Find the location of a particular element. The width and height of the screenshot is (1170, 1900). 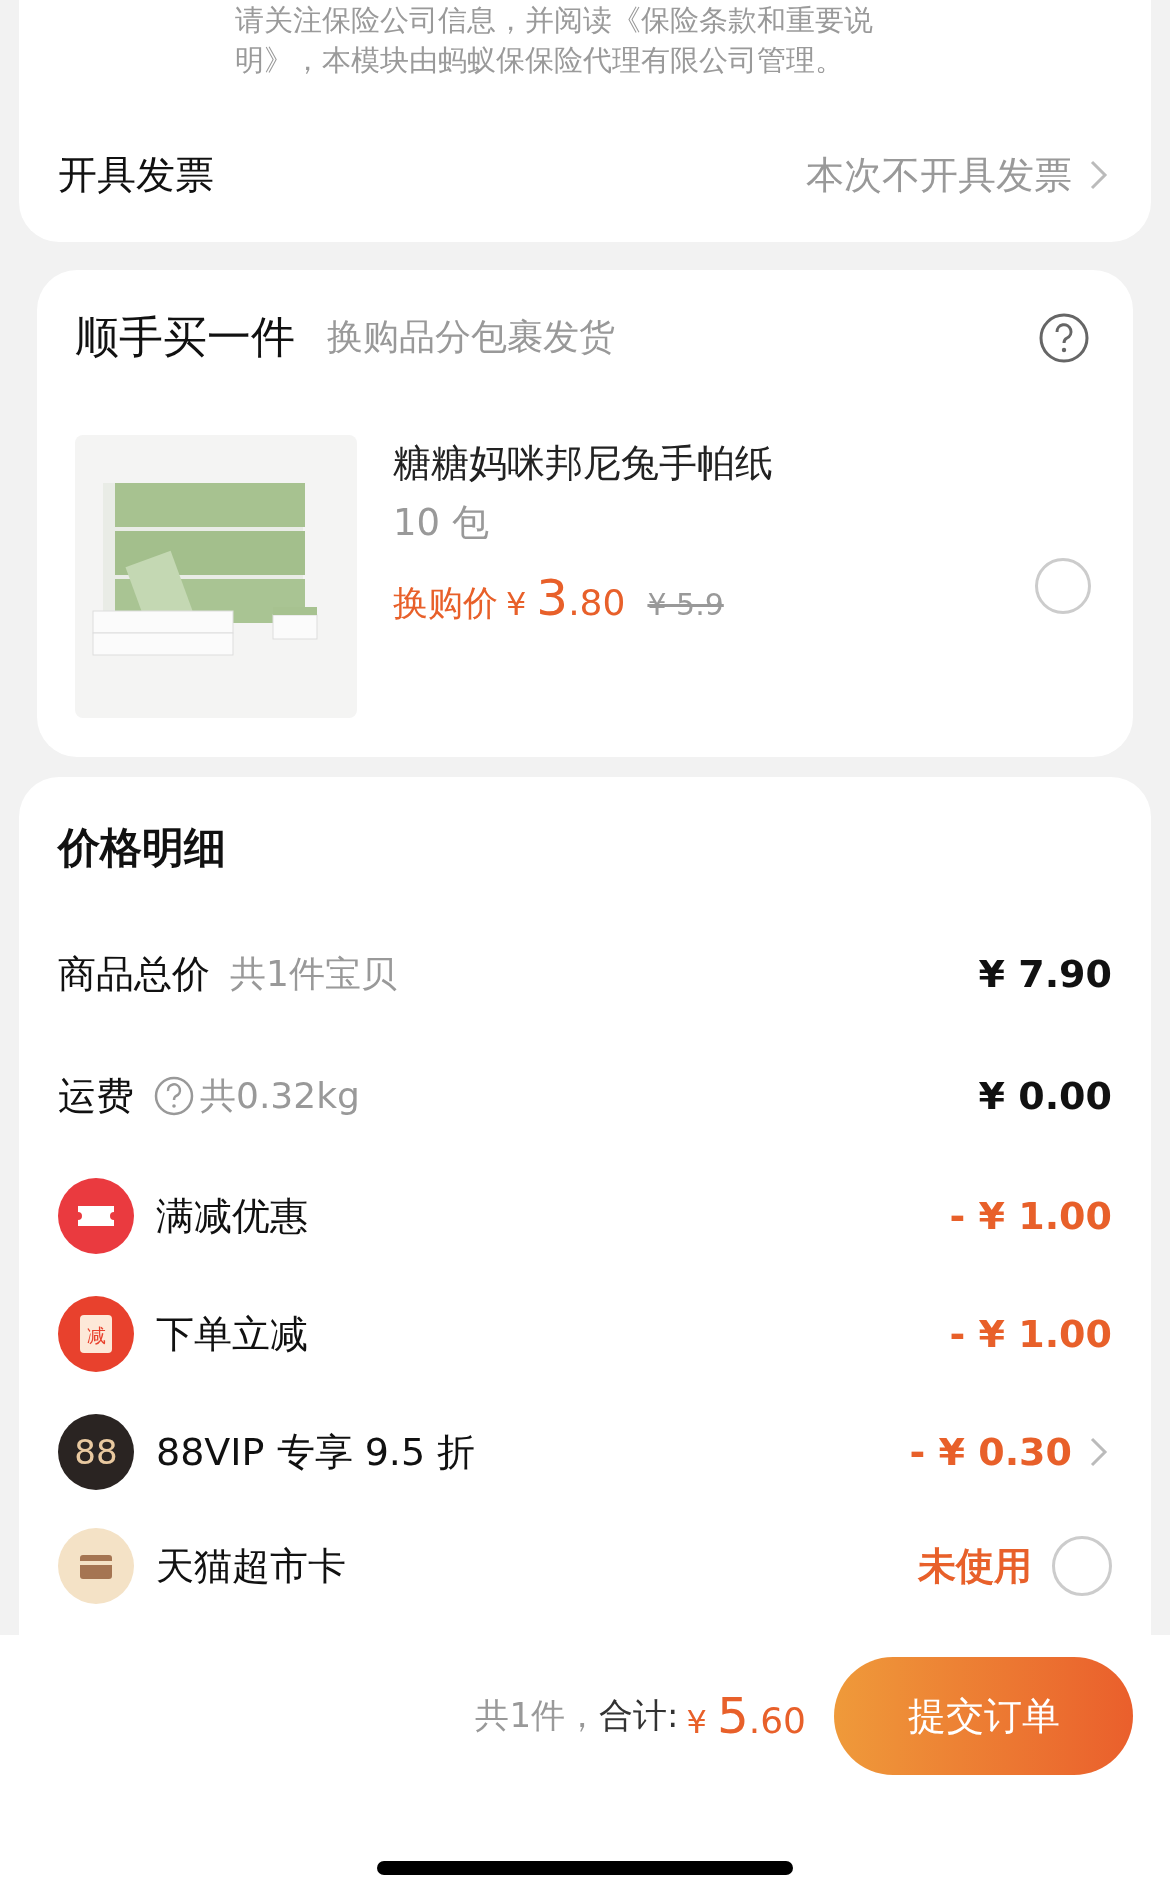

row-amount: 未使用 is located at coordinates (975, 1566).